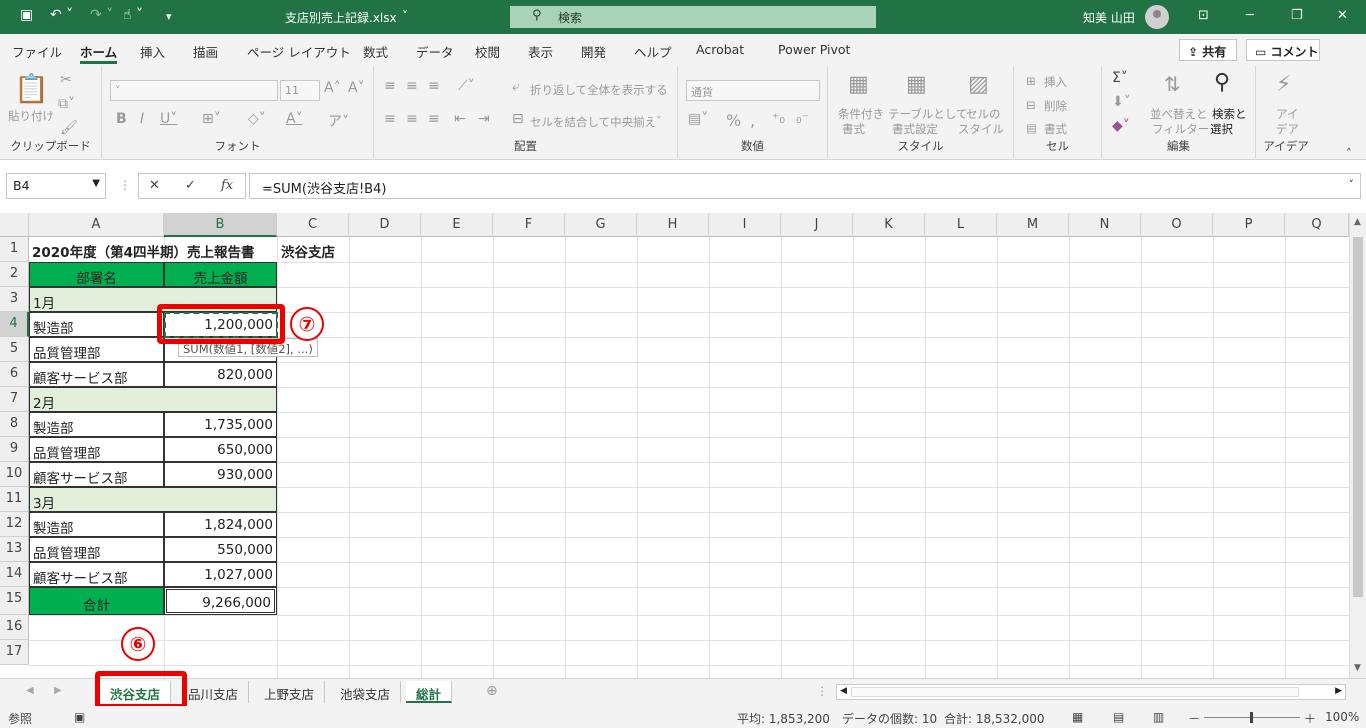 The width and height of the screenshot is (1366, 728). What do you see at coordinates (220, 574) in the screenshot?
I see `sales-cell: 1,027,000` at bounding box center [220, 574].